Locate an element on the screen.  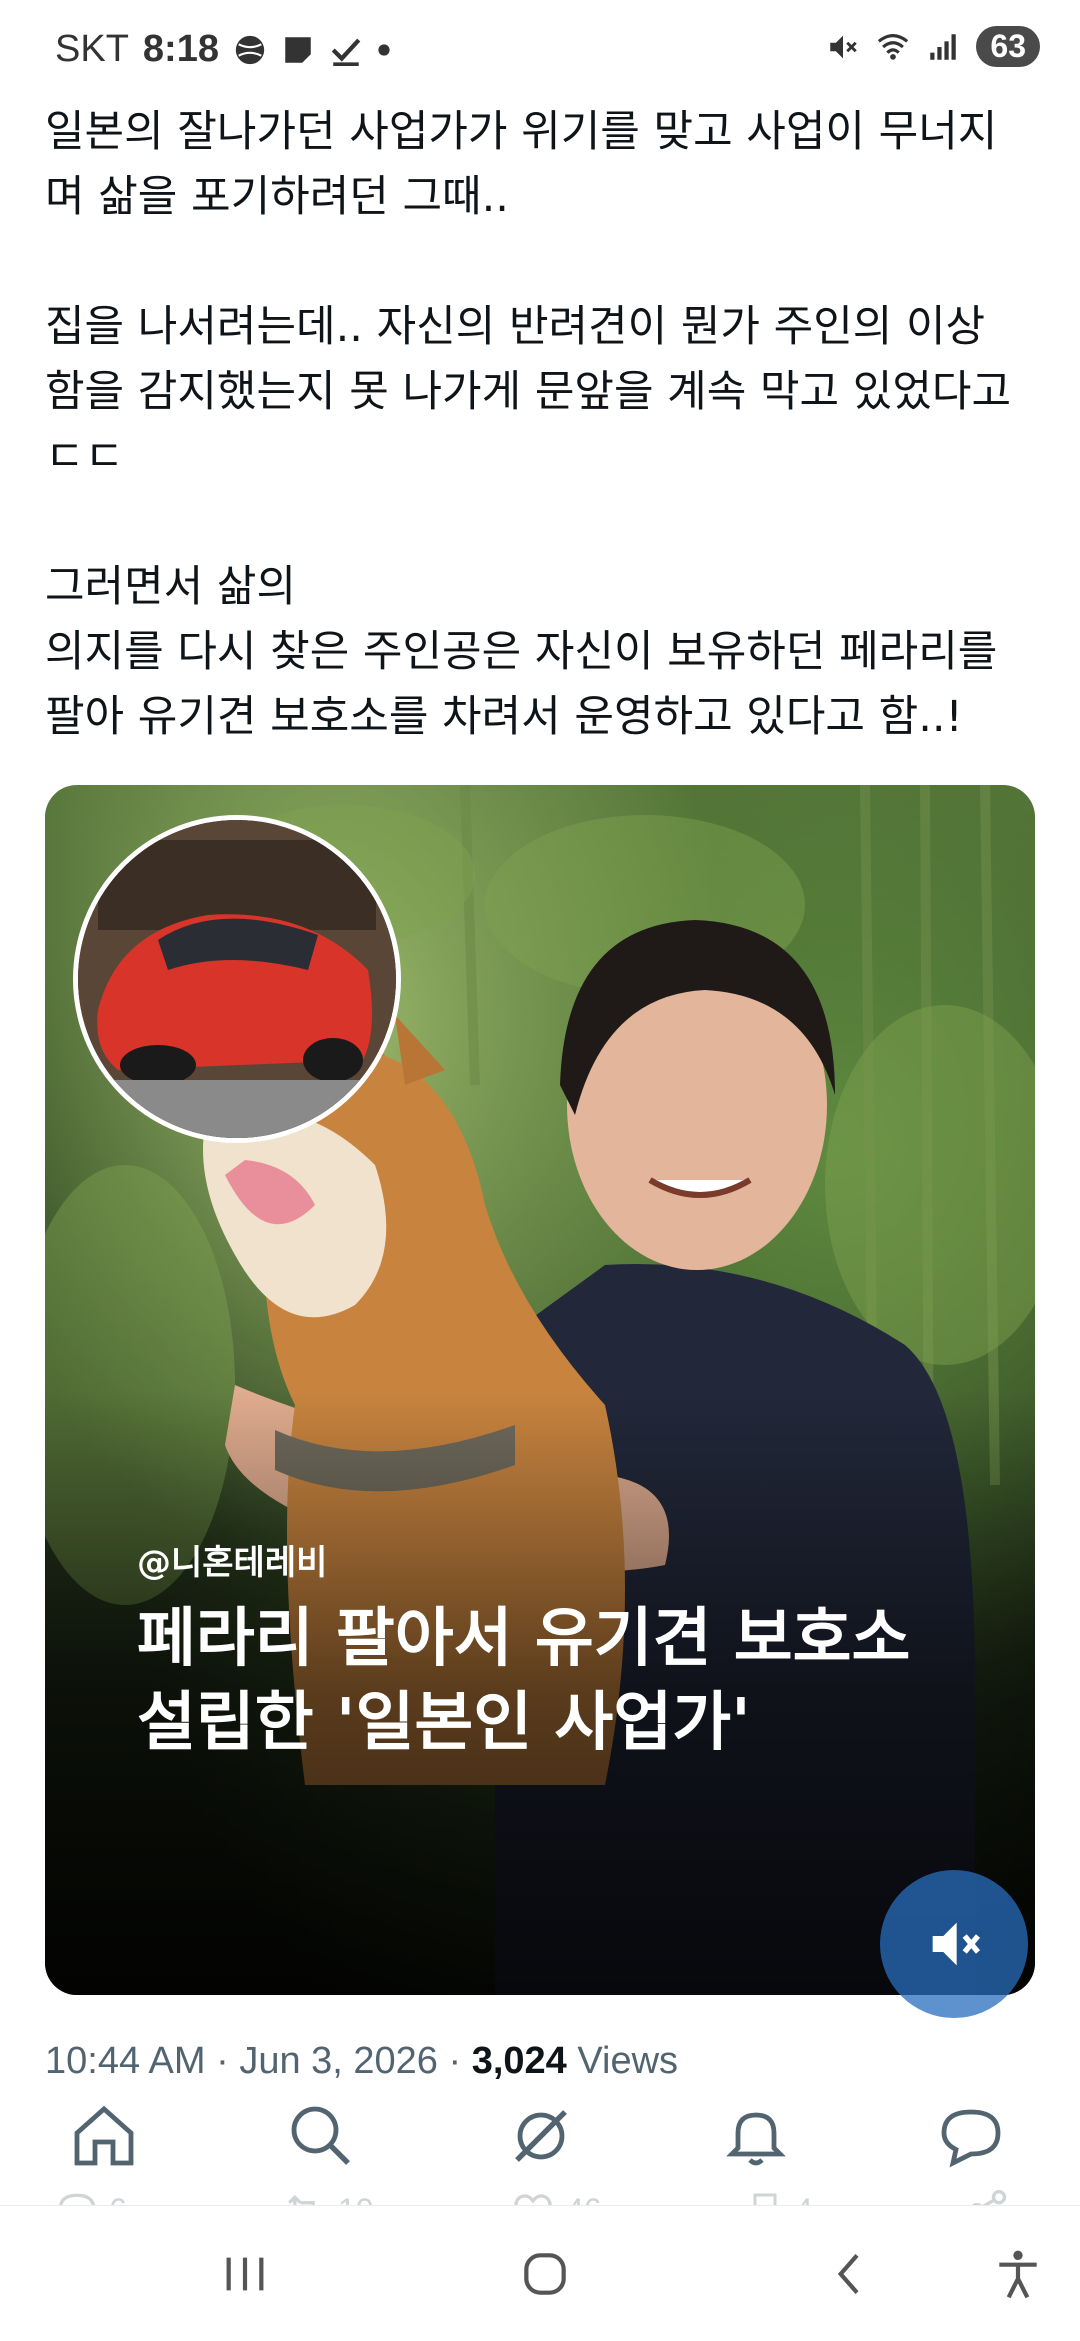
bottom-tab-bar is located at coordinates (540, 2155).